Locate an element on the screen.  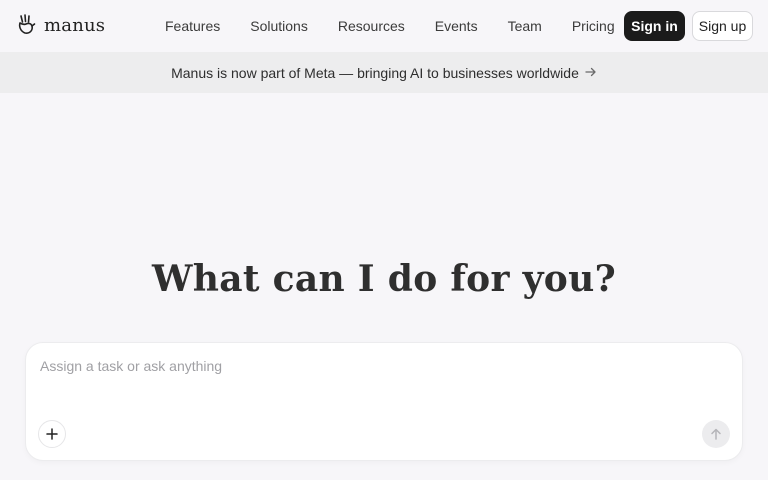
nav-link-team: Team is located at coordinates (525, 26).